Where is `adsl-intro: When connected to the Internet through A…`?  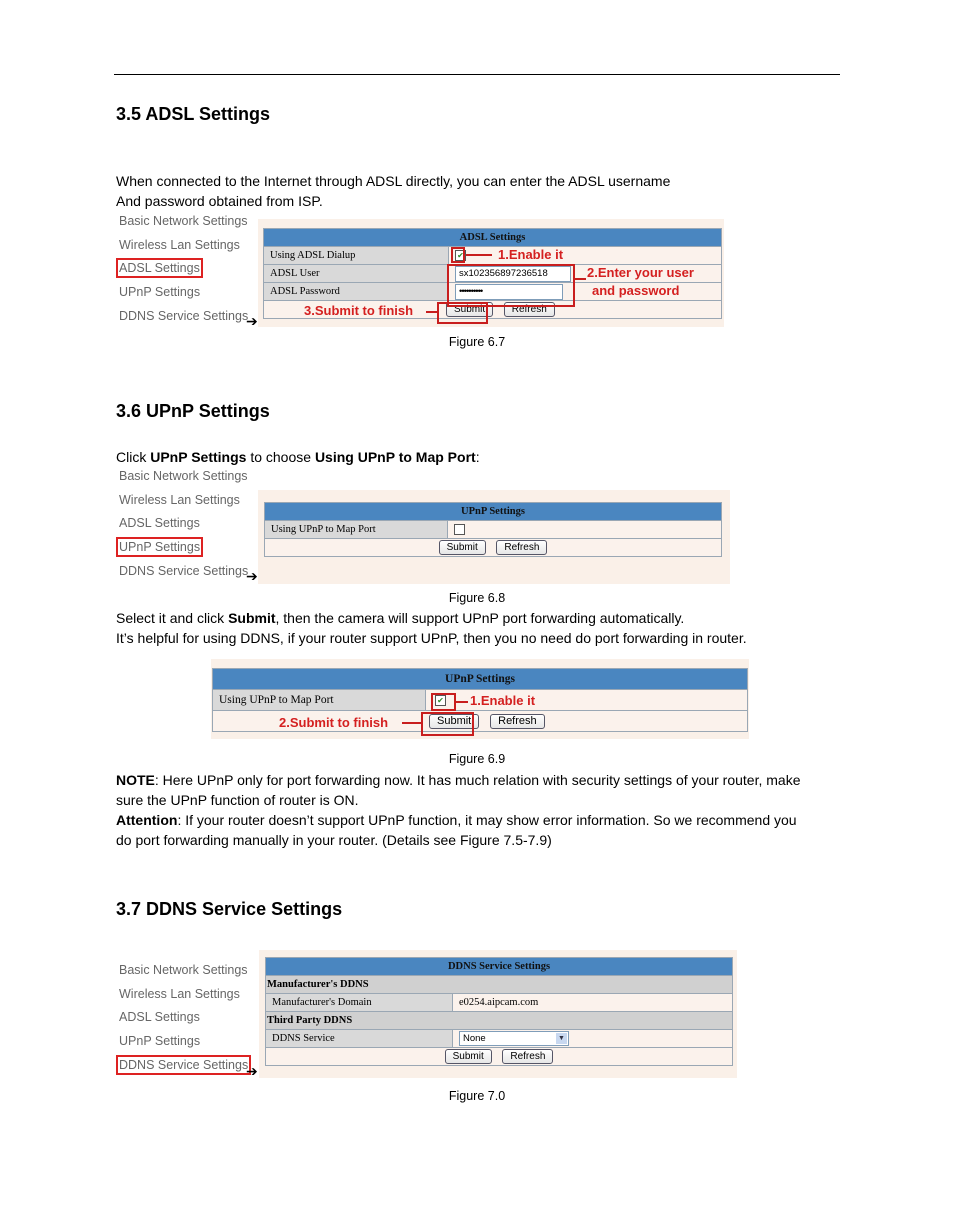
adsl-intro: When connected to the Internet through A… is located at coordinates (481, 191).